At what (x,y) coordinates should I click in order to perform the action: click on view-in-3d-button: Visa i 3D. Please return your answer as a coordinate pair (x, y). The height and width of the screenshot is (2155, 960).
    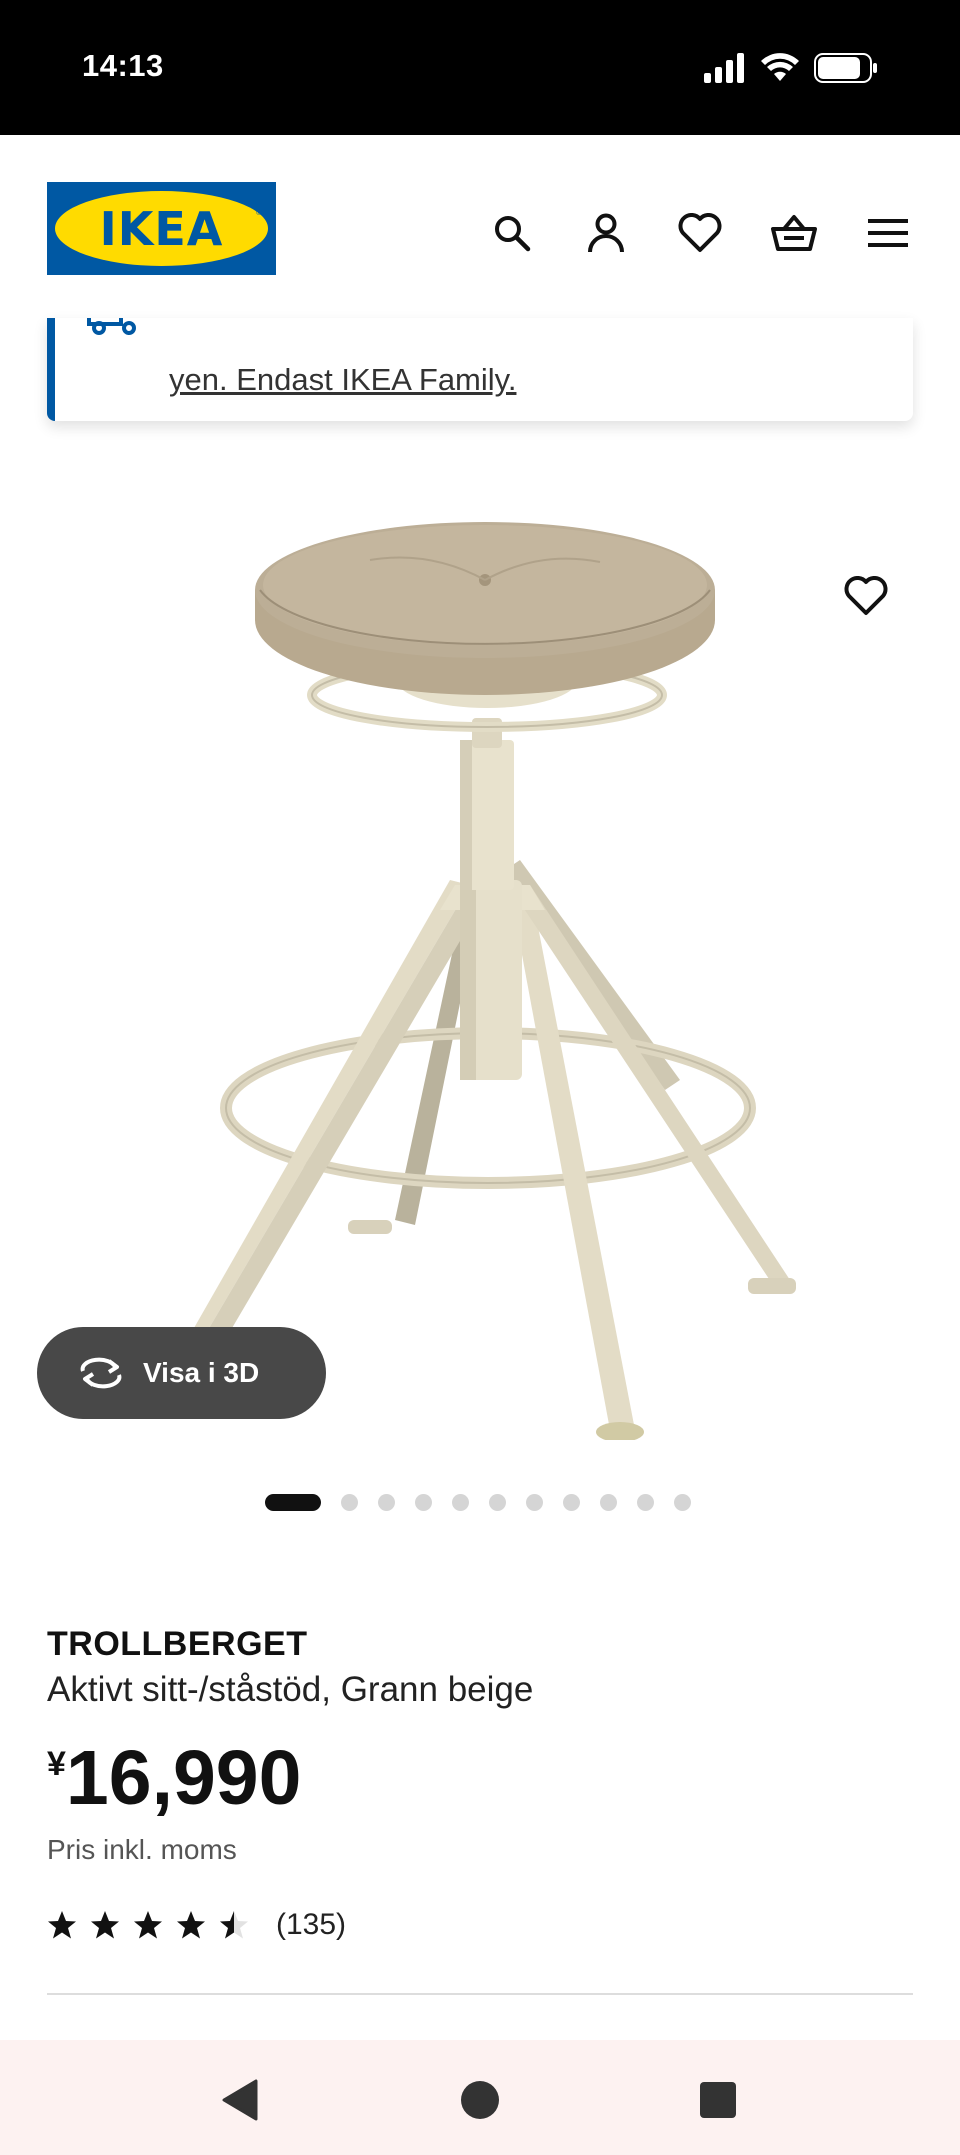
    Looking at the image, I should click on (181, 1373).